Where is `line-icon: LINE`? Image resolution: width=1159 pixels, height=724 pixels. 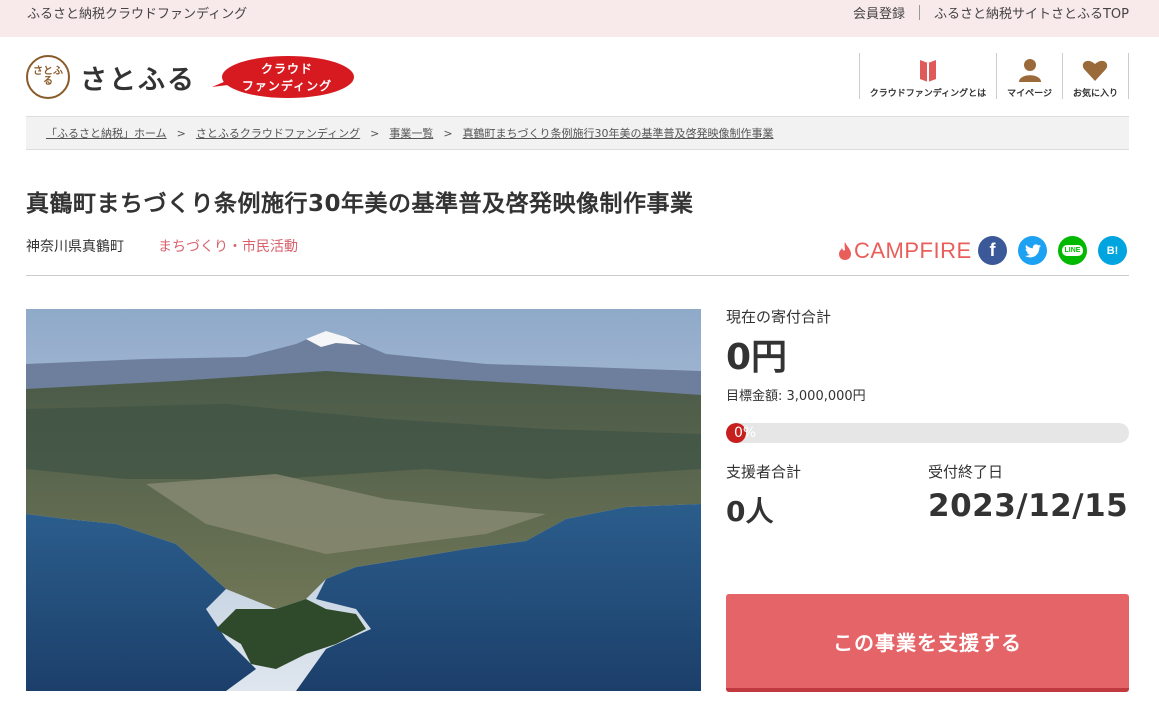 line-icon: LINE is located at coordinates (1072, 250).